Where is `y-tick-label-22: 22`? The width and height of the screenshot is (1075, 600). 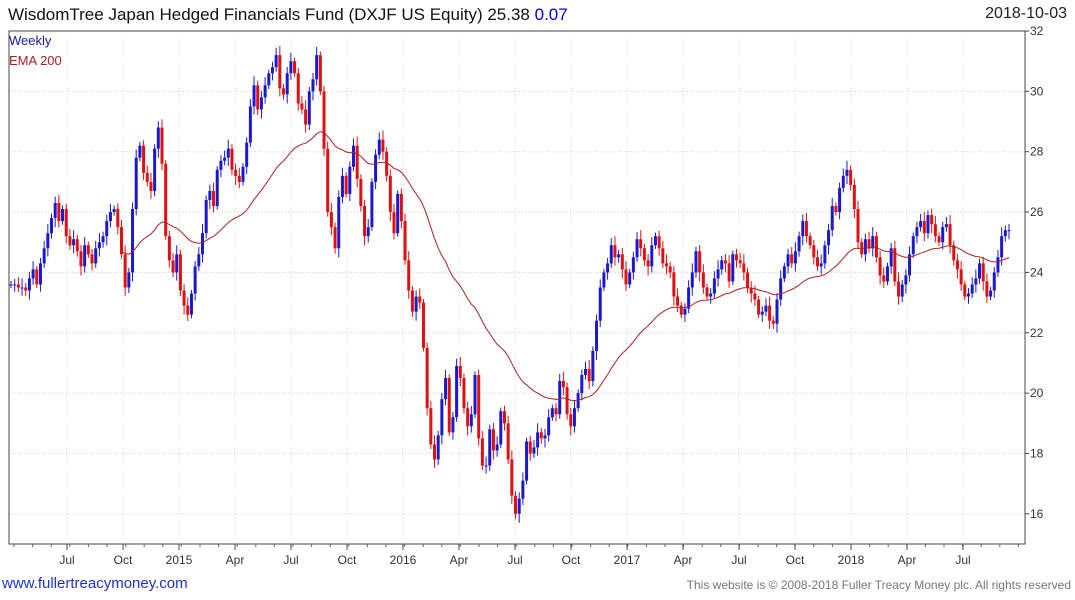
y-tick-label-22: 22 is located at coordinates (1037, 333).